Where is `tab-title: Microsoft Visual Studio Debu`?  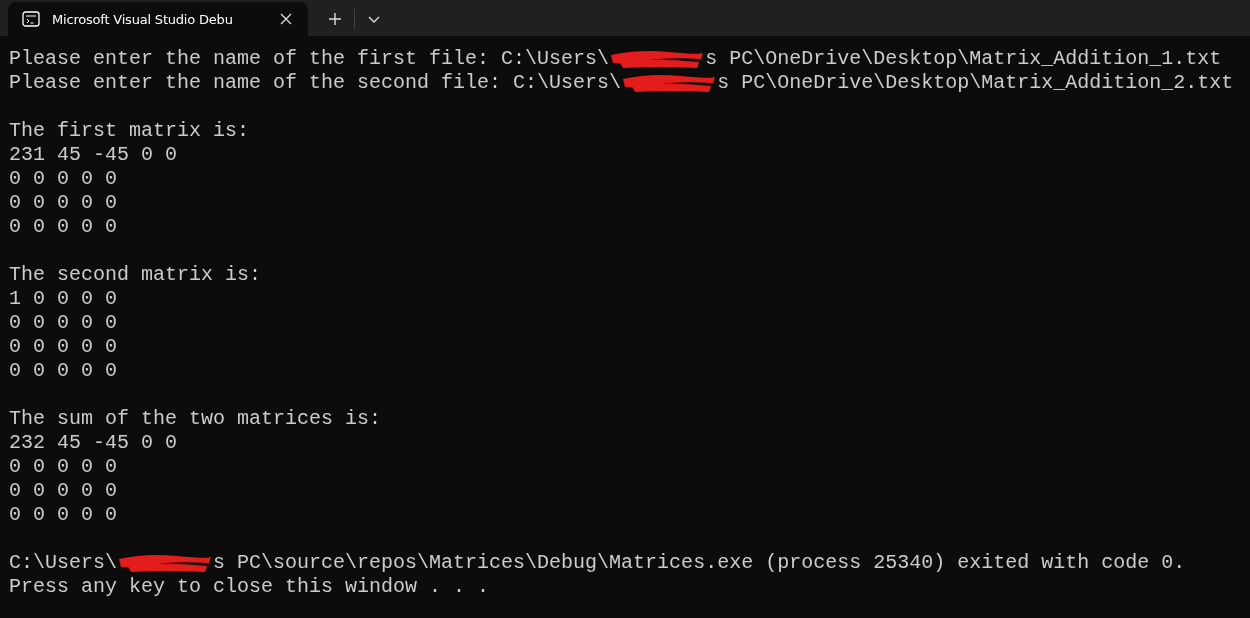 tab-title: Microsoft Visual Studio Debu is located at coordinates (143, 19).